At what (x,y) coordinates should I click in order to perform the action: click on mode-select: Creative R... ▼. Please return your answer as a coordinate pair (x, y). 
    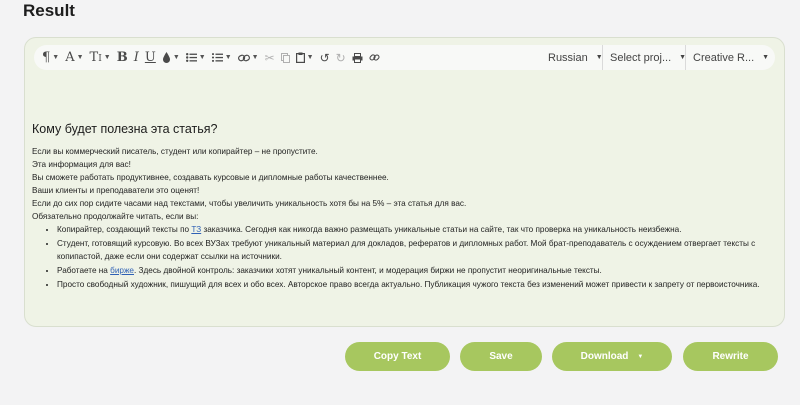
    Looking at the image, I should click on (727, 57).